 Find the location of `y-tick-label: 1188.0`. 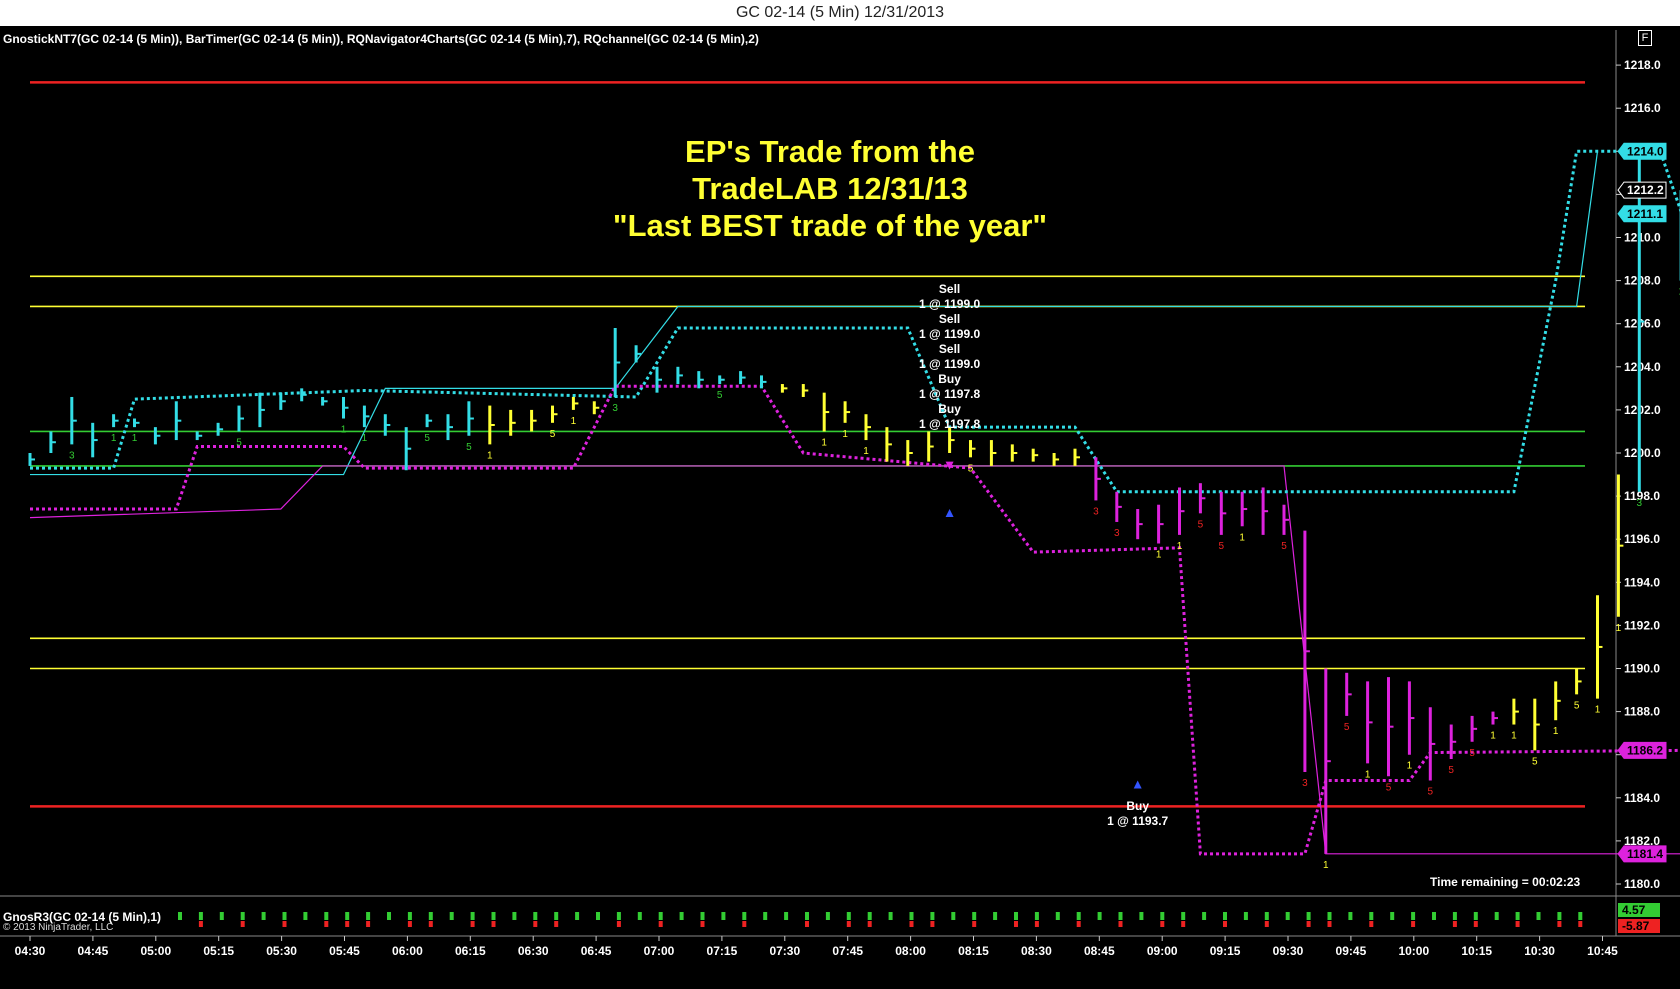

y-tick-label: 1188.0 is located at coordinates (1642, 712).